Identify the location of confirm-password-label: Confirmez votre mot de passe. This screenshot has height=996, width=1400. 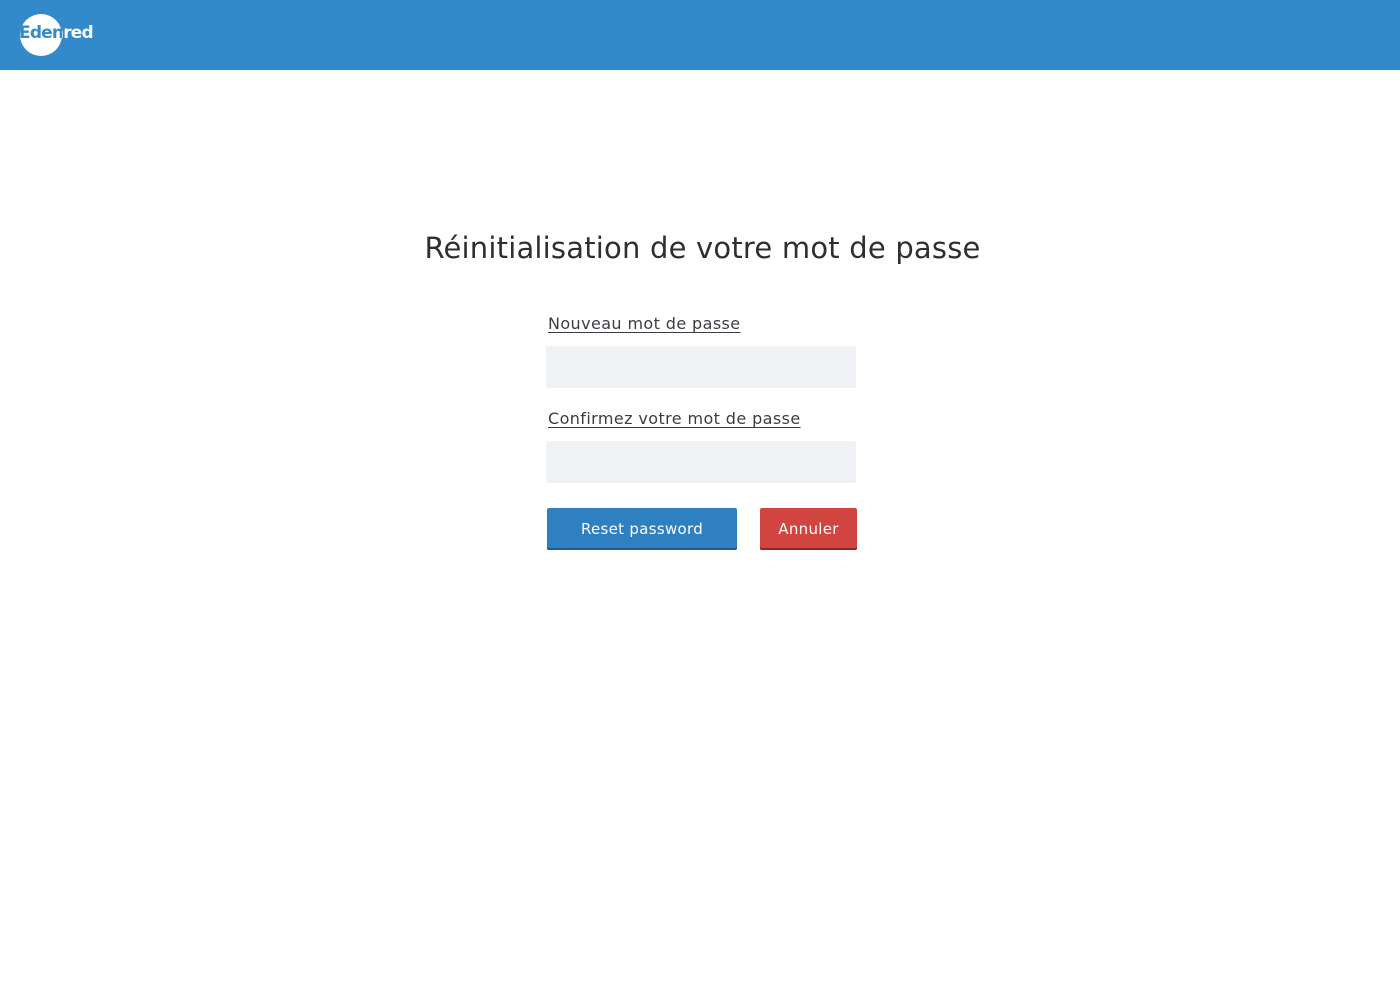
(674, 419).